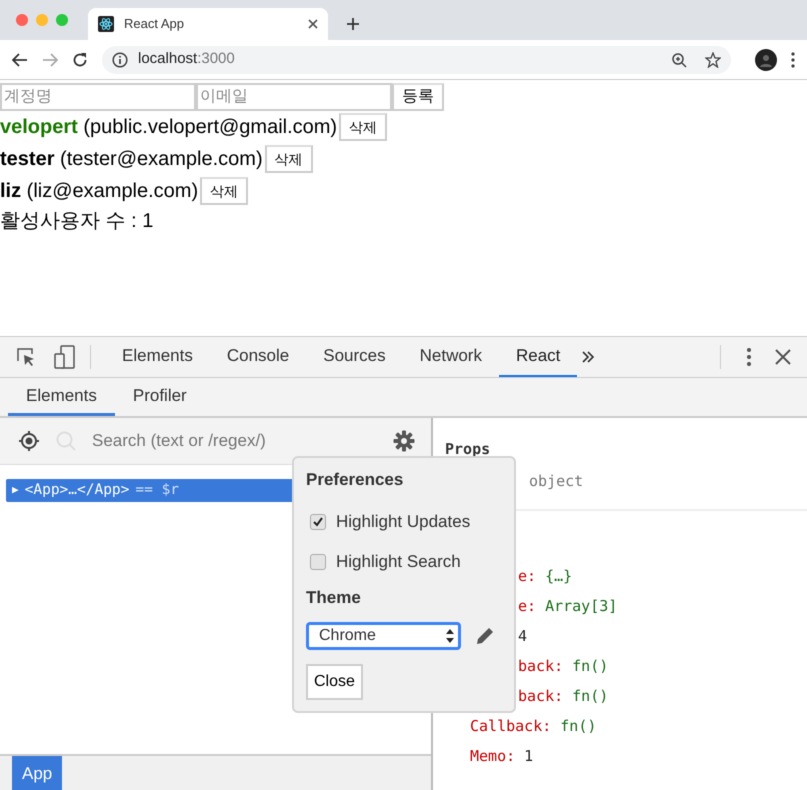 This screenshot has width=807, height=790. What do you see at coordinates (450, 636) in the screenshot?
I see `select-arrows-icon` at bounding box center [450, 636].